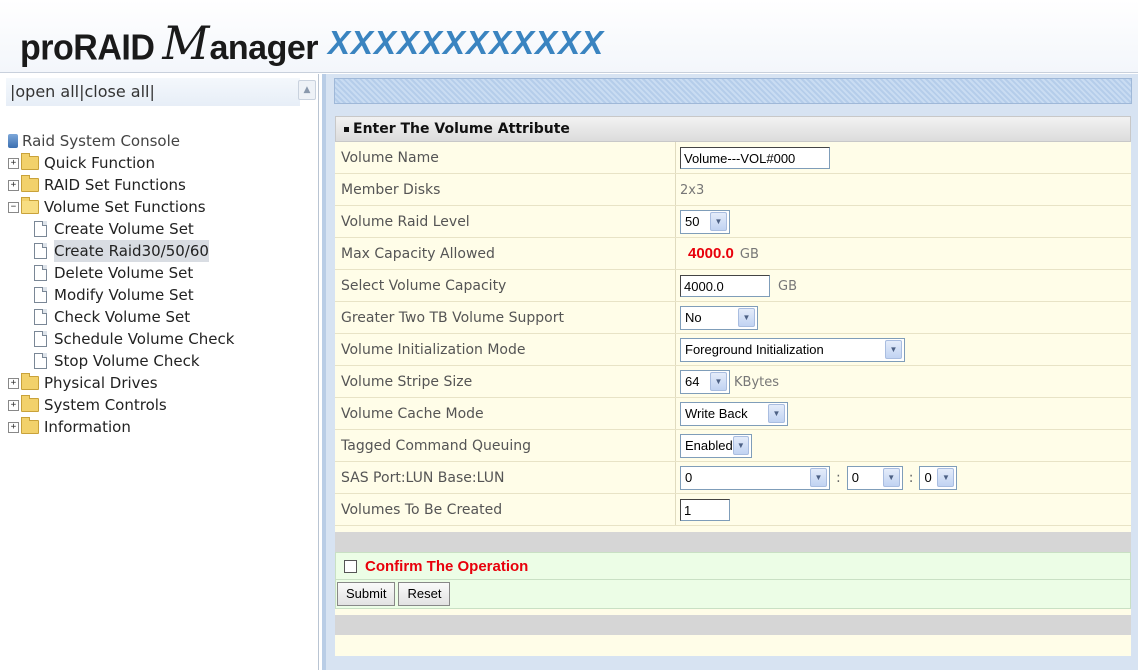  What do you see at coordinates (689, 477) in the screenshot?
I see `sas-port-value: 0` at bounding box center [689, 477].